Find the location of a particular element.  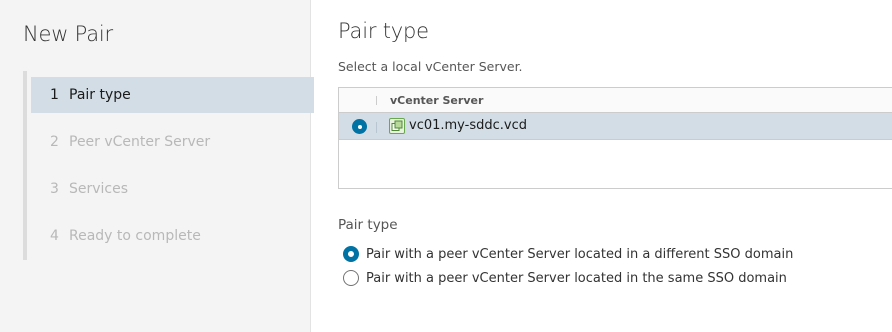

wizard-title: New Pair is located at coordinates (68, 34).